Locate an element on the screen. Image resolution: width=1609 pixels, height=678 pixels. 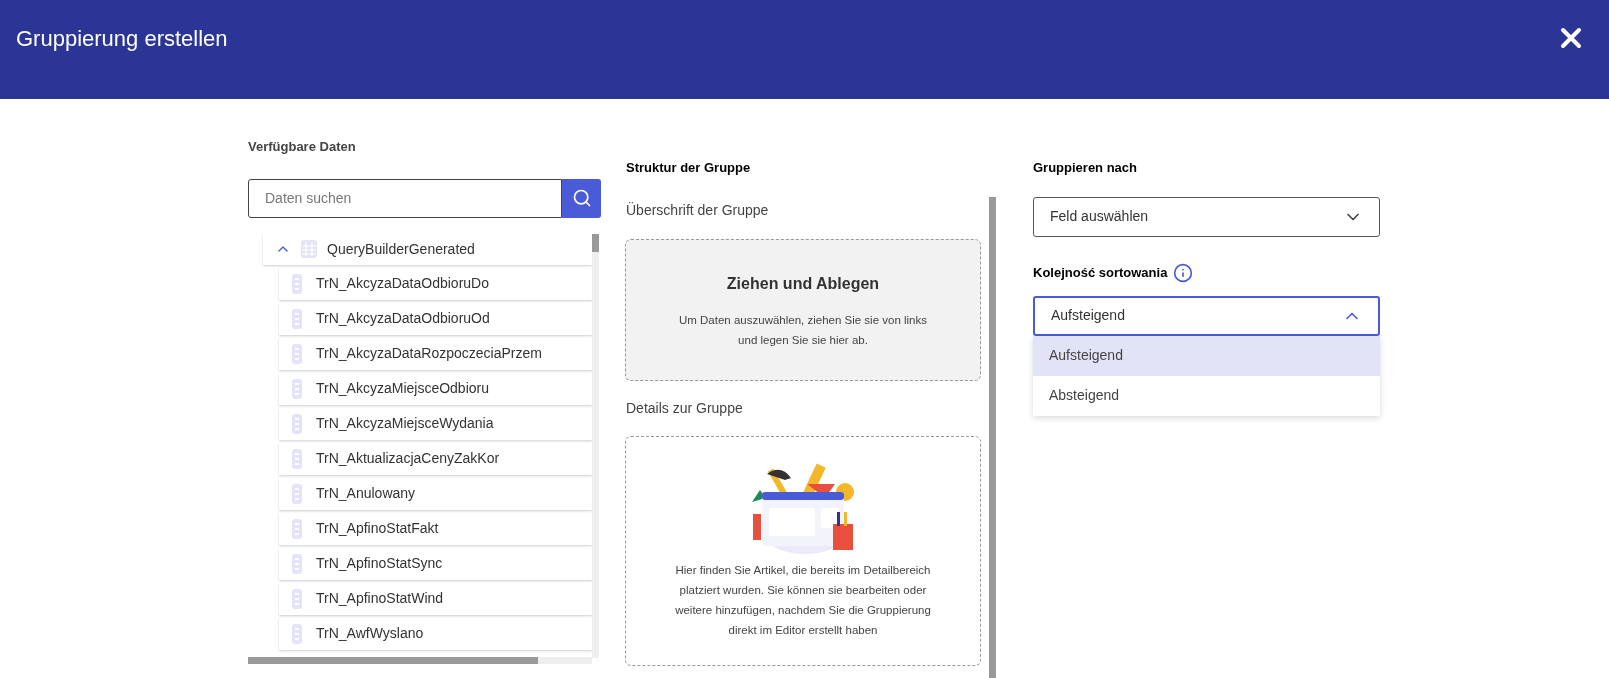
tree-item: TrN_AktualizacjaCenyZakKor is located at coordinates (435, 458).